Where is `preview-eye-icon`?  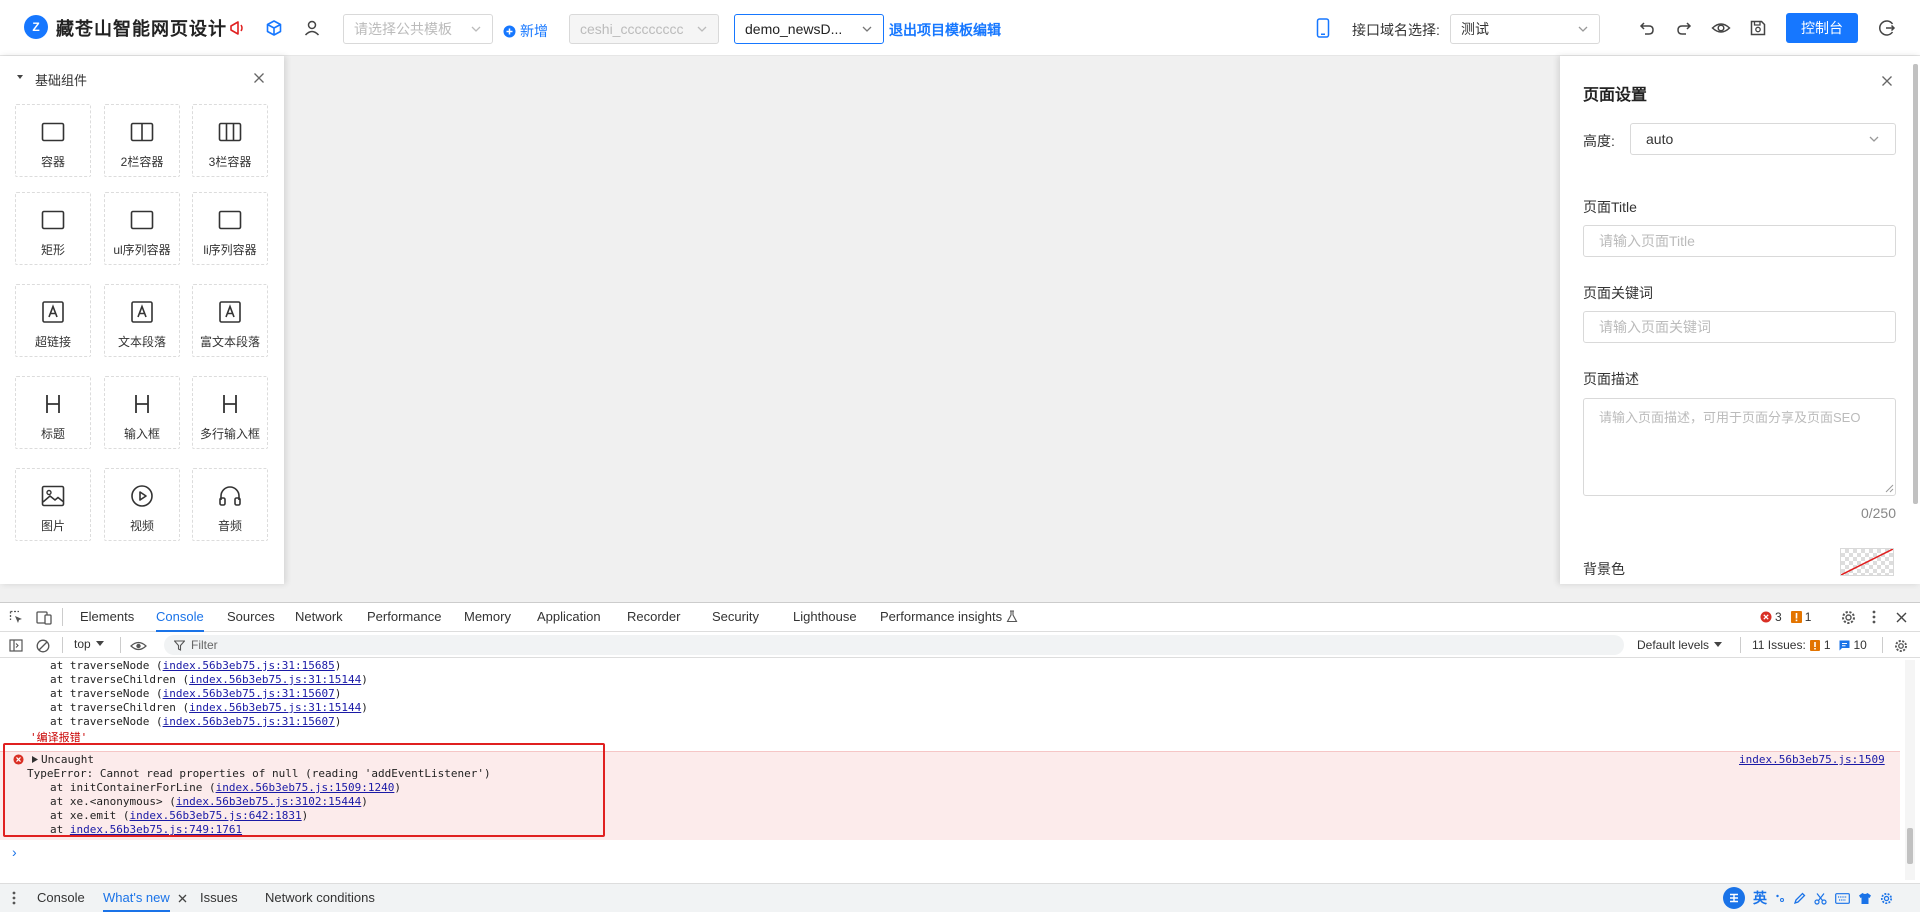 preview-eye-icon is located at coordinates (1721, 28).